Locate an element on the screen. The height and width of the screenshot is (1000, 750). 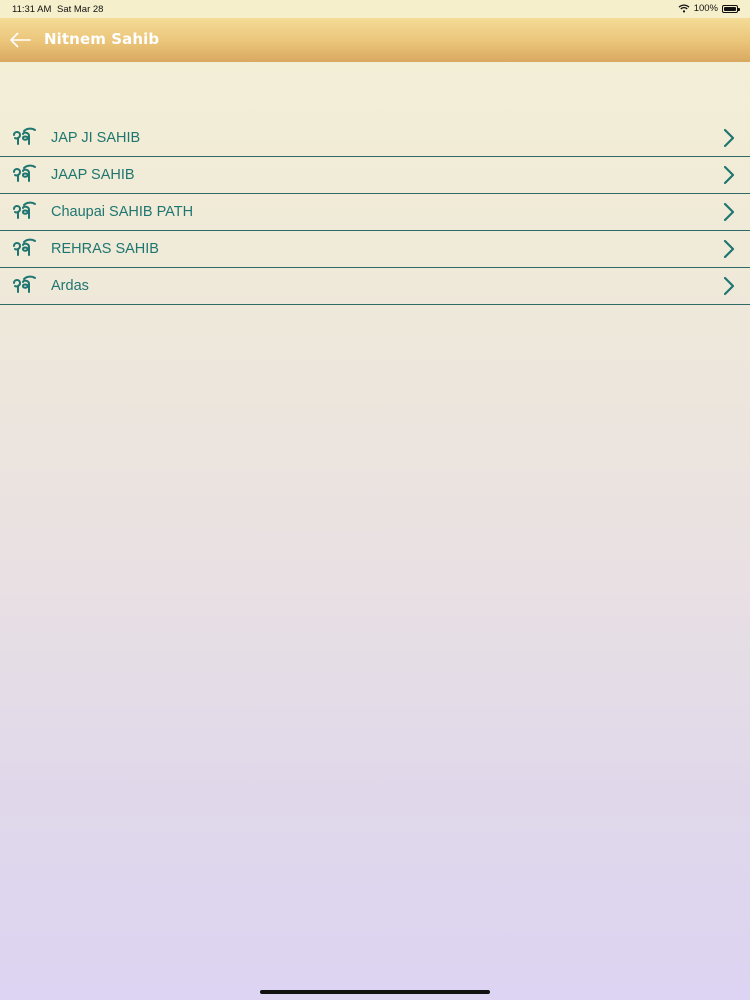
wifi-icon is located at coordinates (684, 8).